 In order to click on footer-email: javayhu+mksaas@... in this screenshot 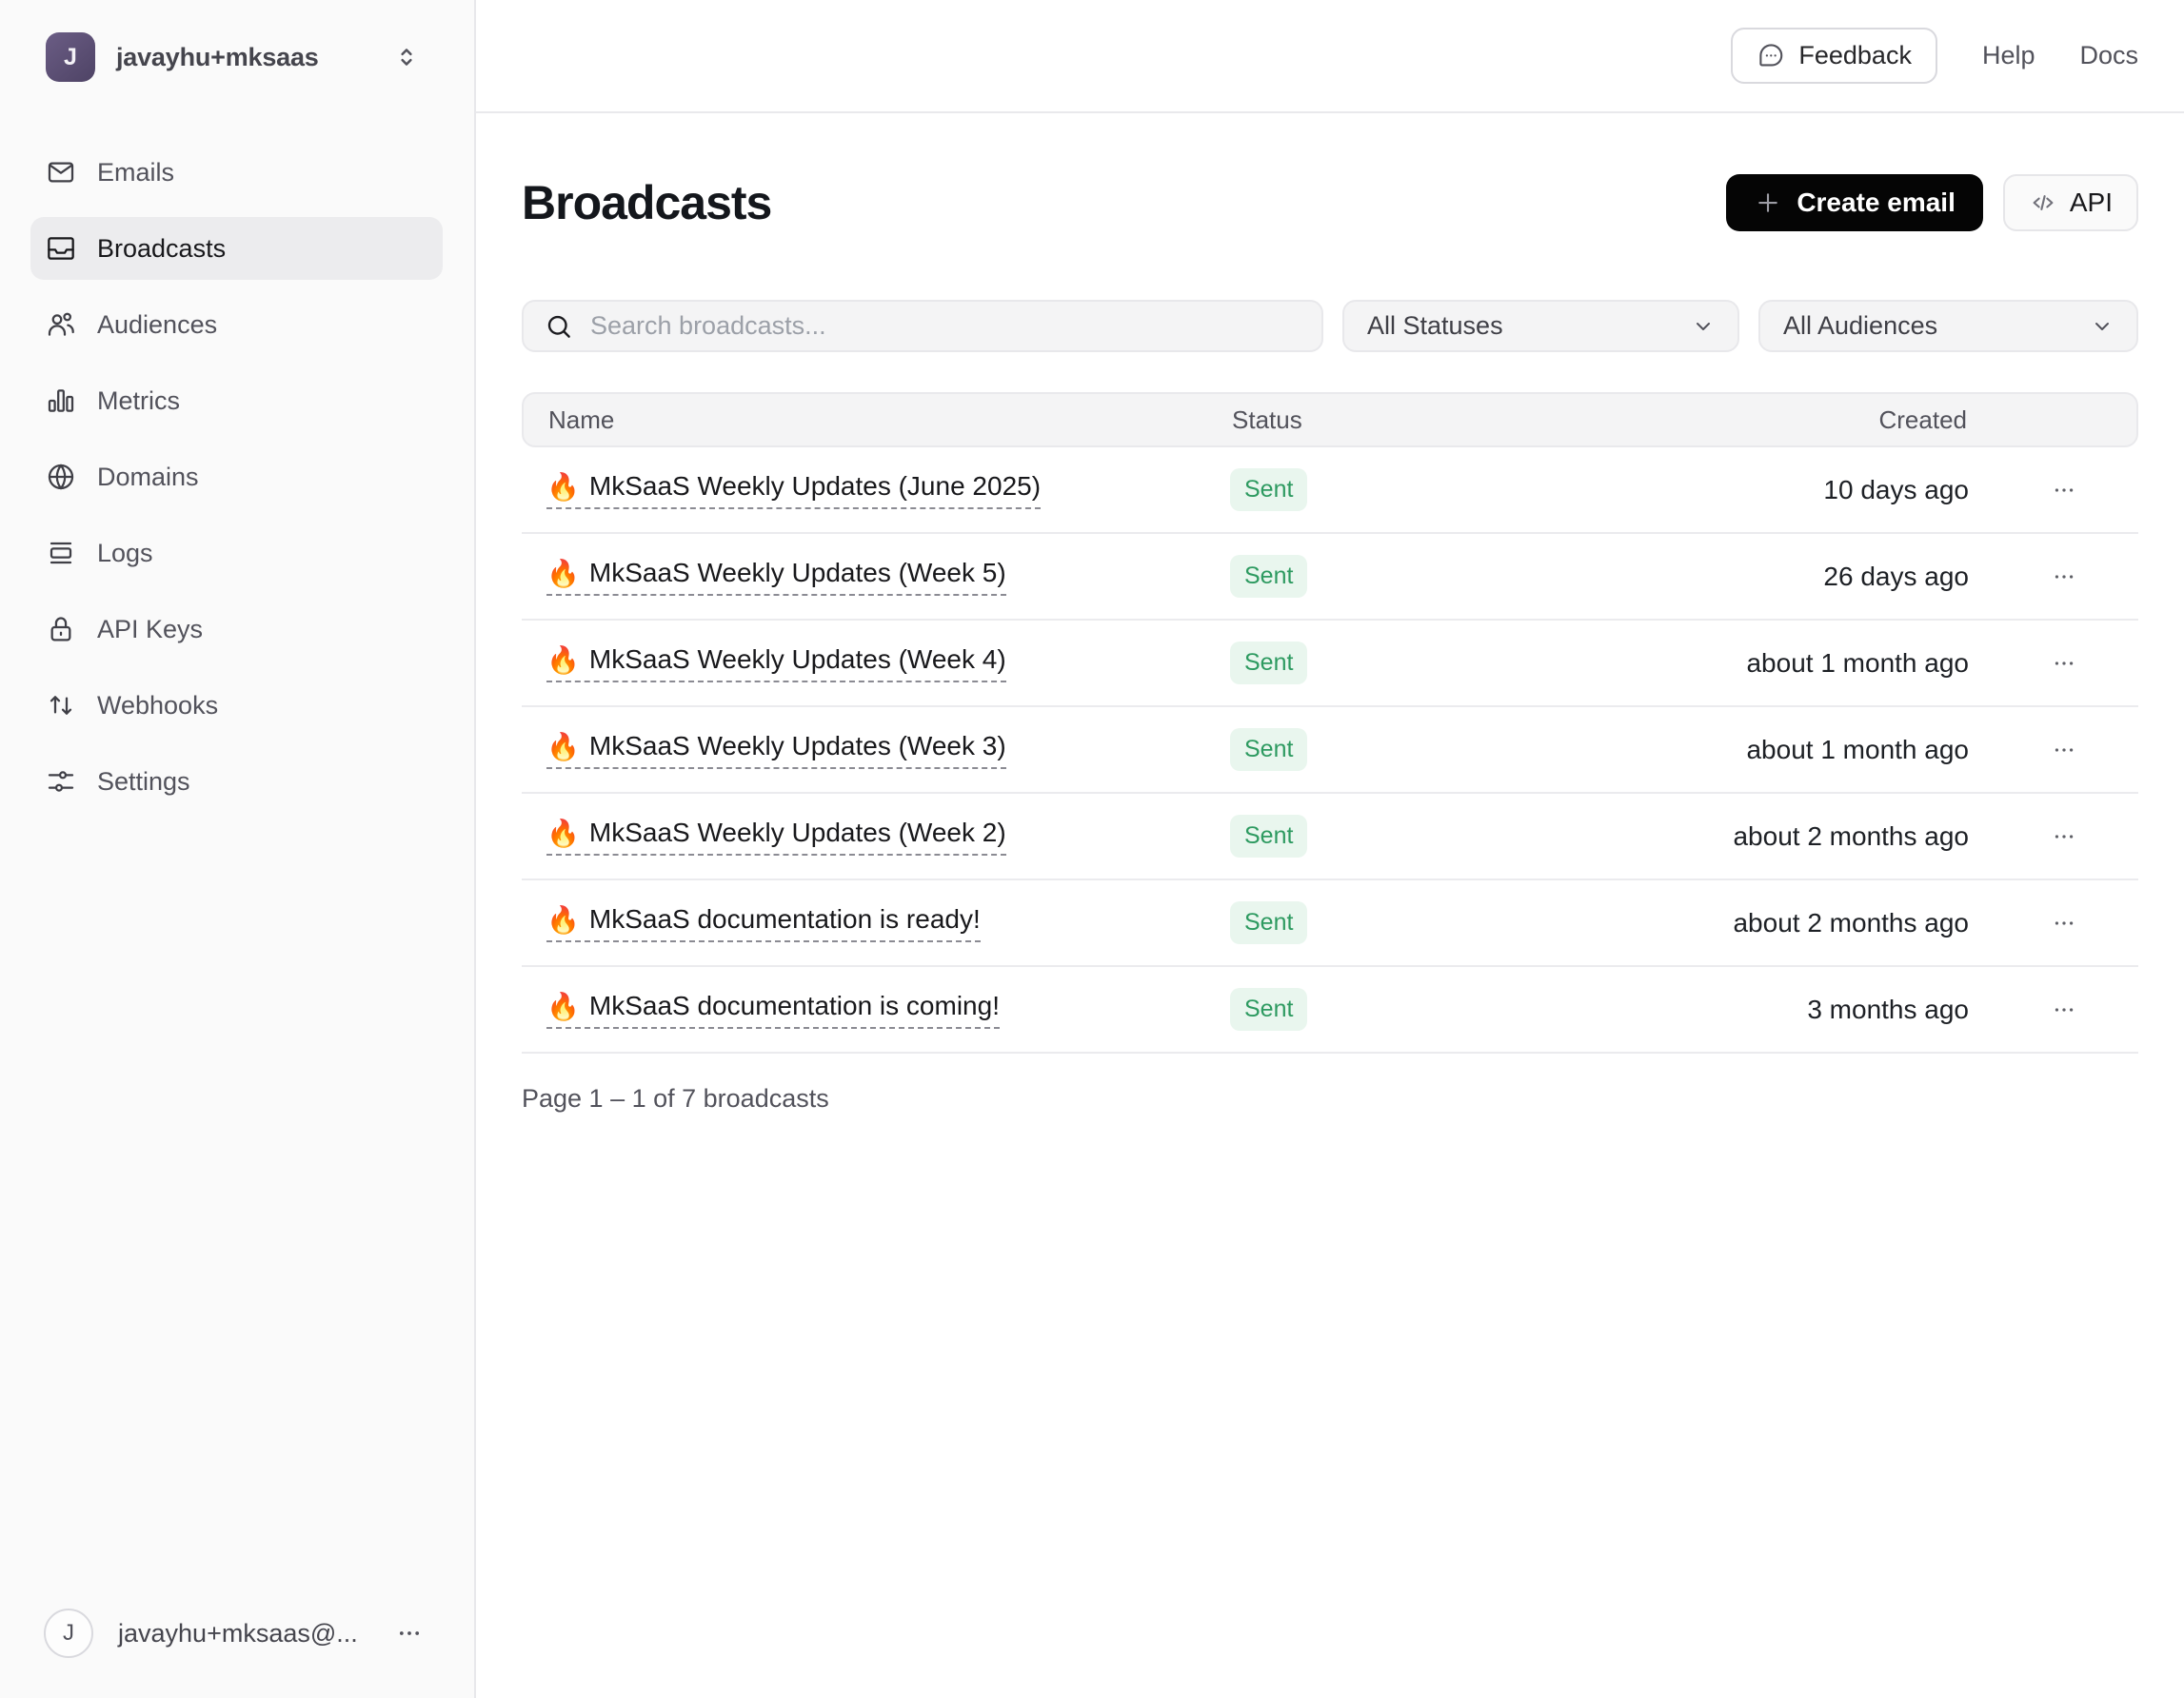, I will do `click(238, 1633)`.